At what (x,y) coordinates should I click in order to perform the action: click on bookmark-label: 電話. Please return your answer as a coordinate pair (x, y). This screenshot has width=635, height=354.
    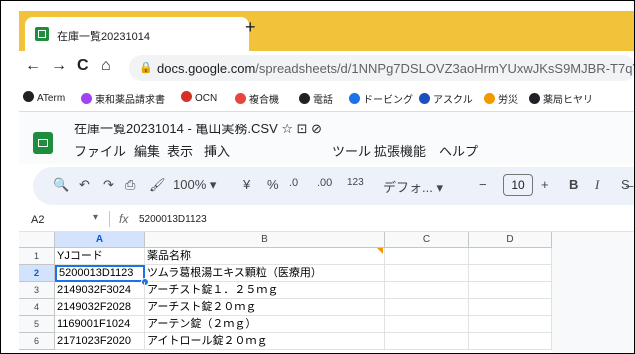
    Looking at the image, I should click on (323, 100).